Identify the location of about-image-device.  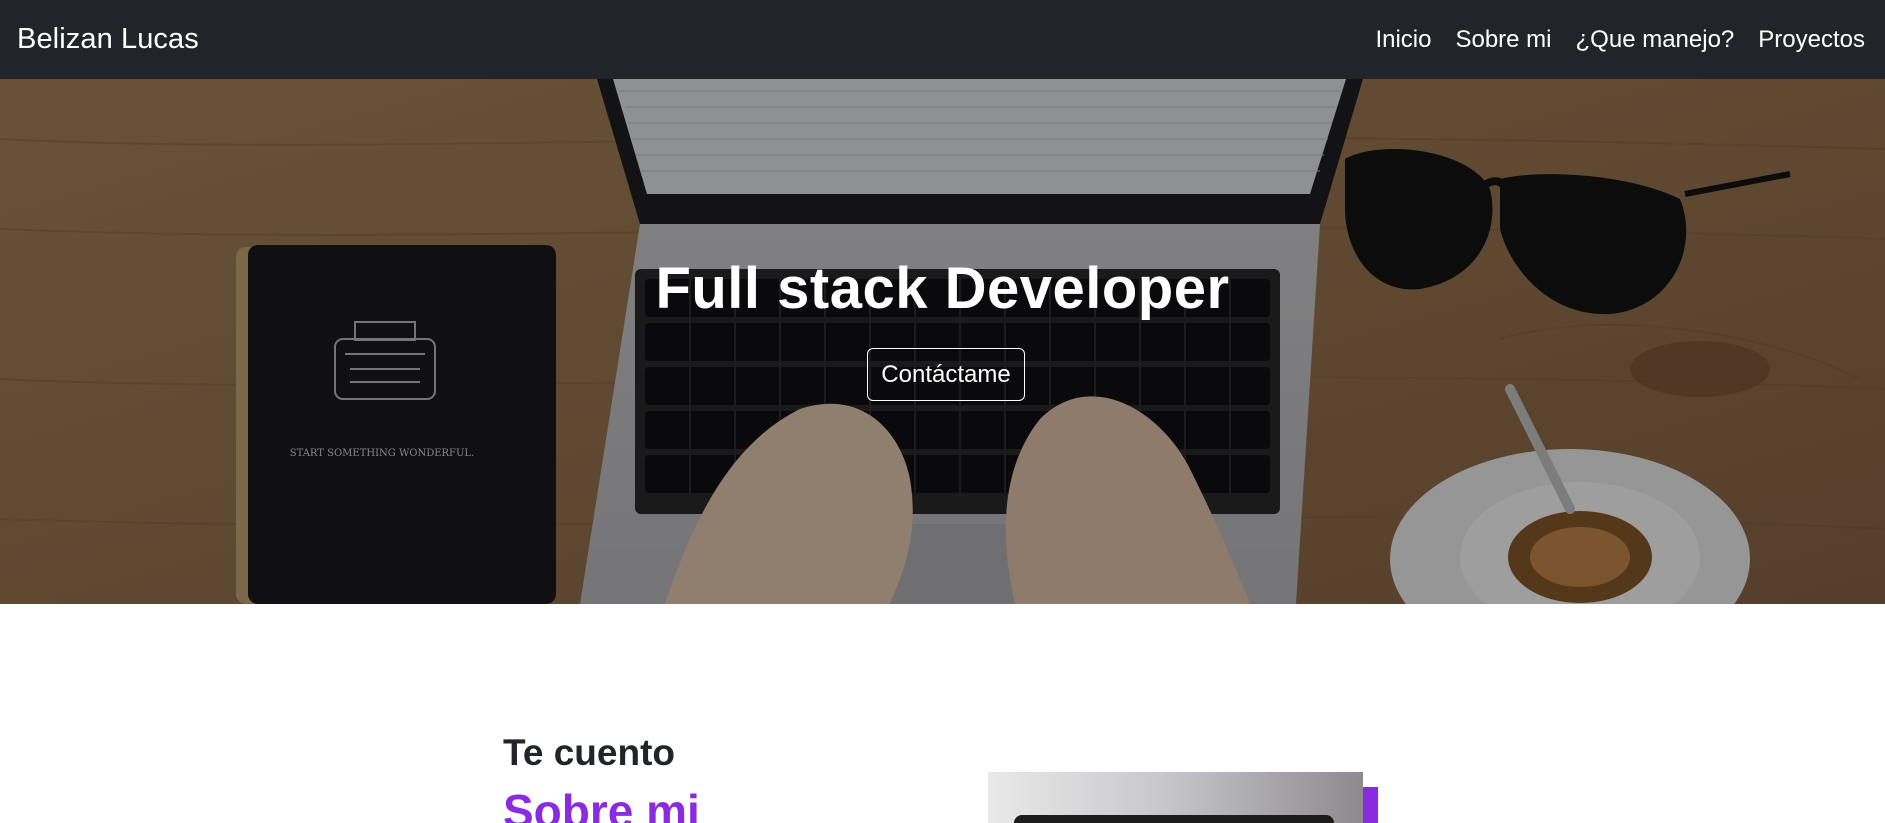
(1174, 819).